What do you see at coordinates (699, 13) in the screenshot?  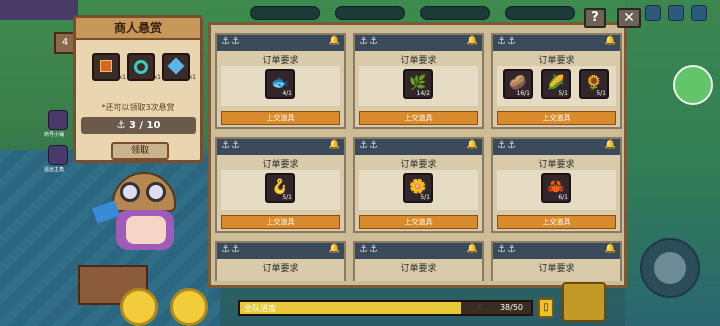 I see `settings-icon` at bounding box center [699, 13].